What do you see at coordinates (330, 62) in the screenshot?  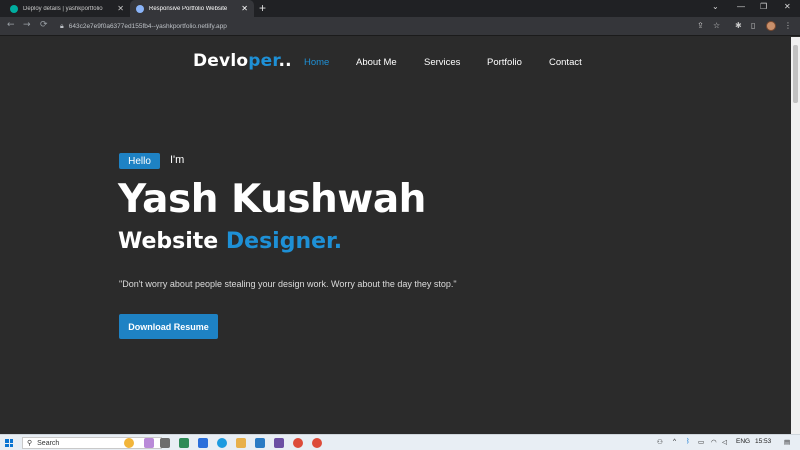 I see `nav-home: Home` at bounding box center [330, 62].